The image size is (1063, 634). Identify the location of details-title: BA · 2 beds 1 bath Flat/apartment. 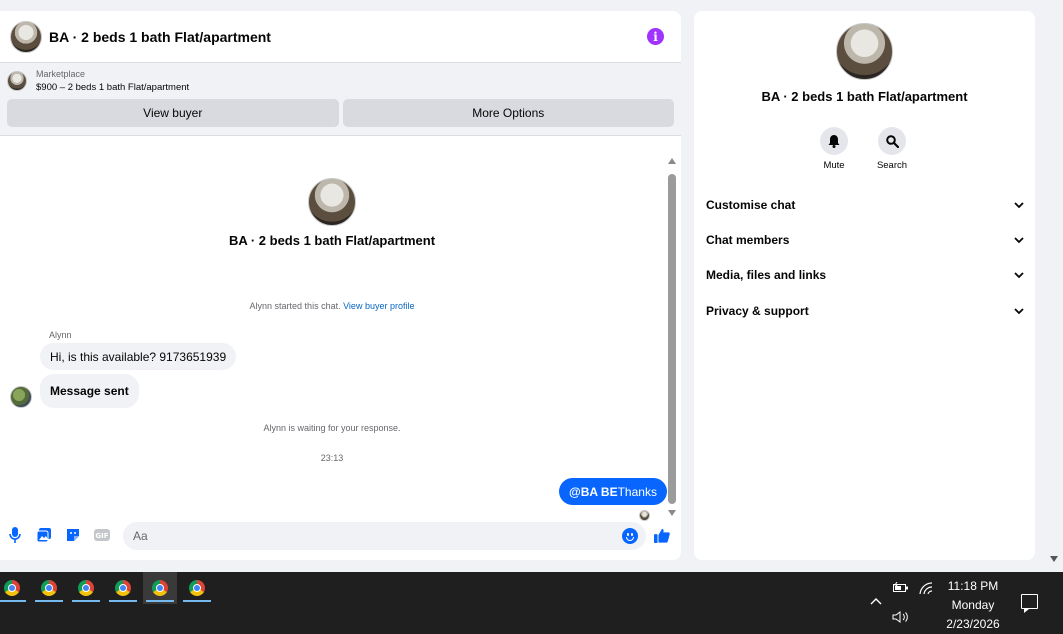
(864, 96).